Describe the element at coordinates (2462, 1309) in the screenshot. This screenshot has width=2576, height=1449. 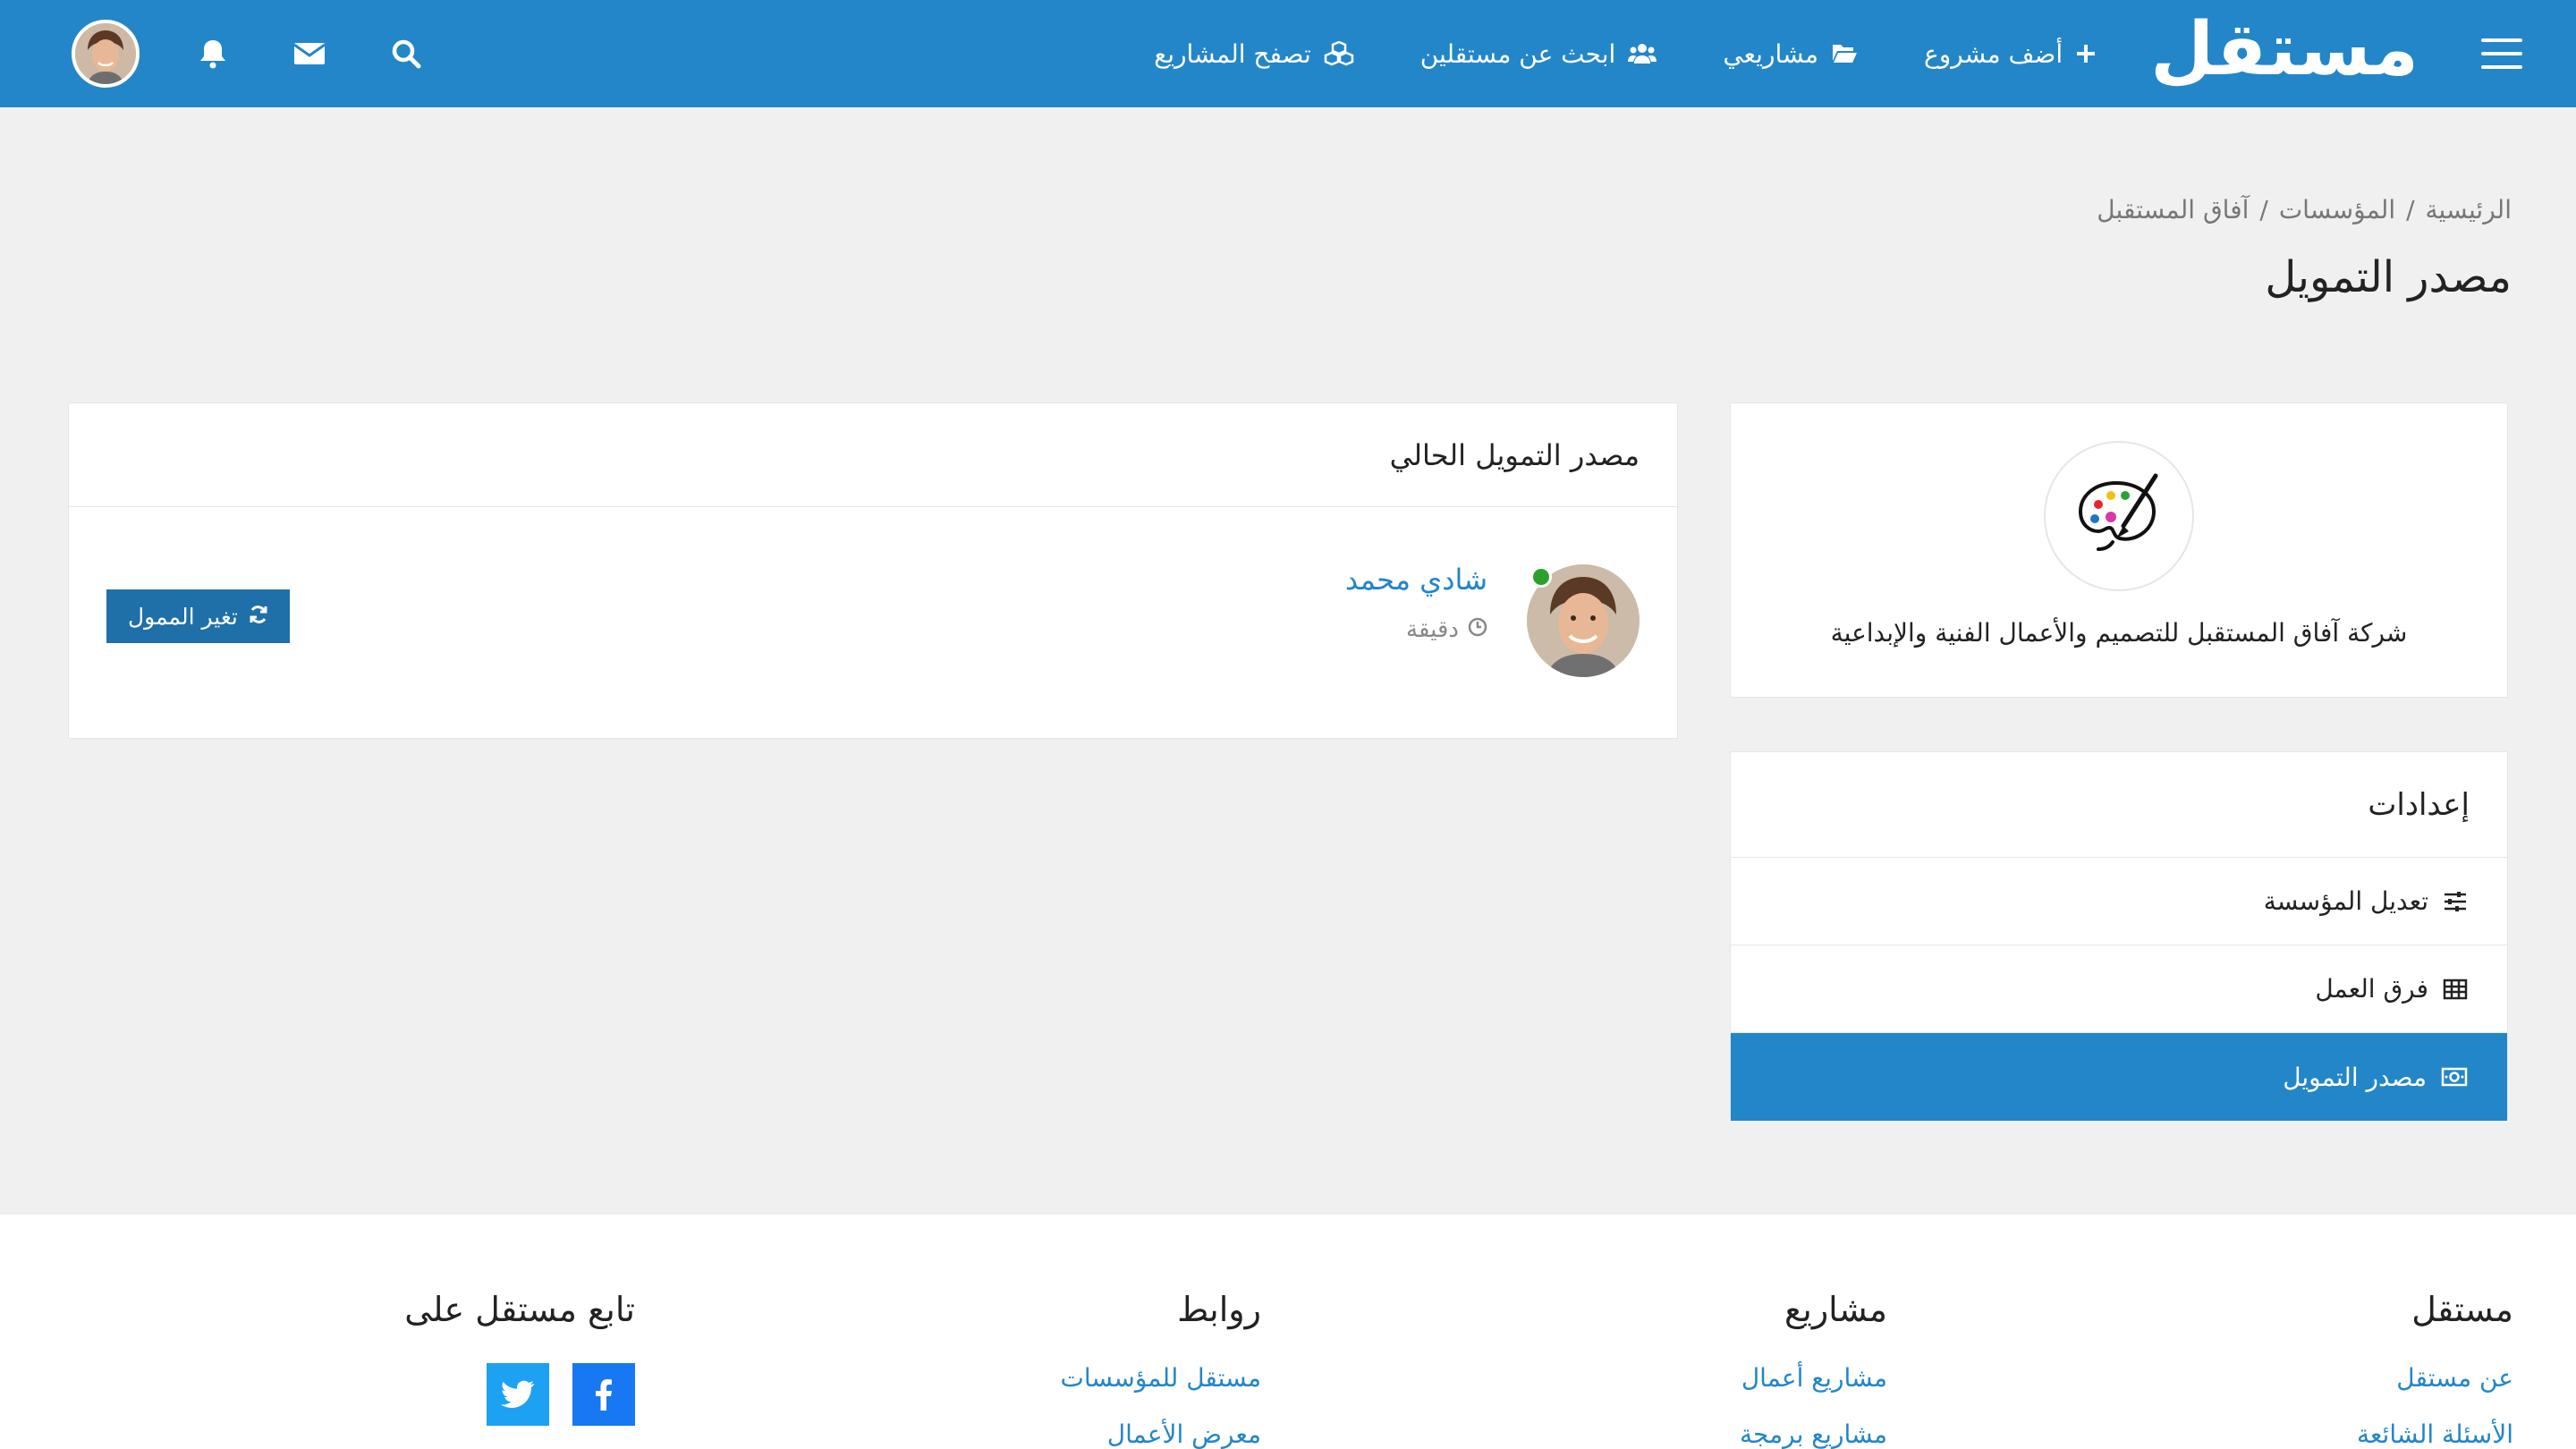
I see `footer-col-title: مستقل` at that location.